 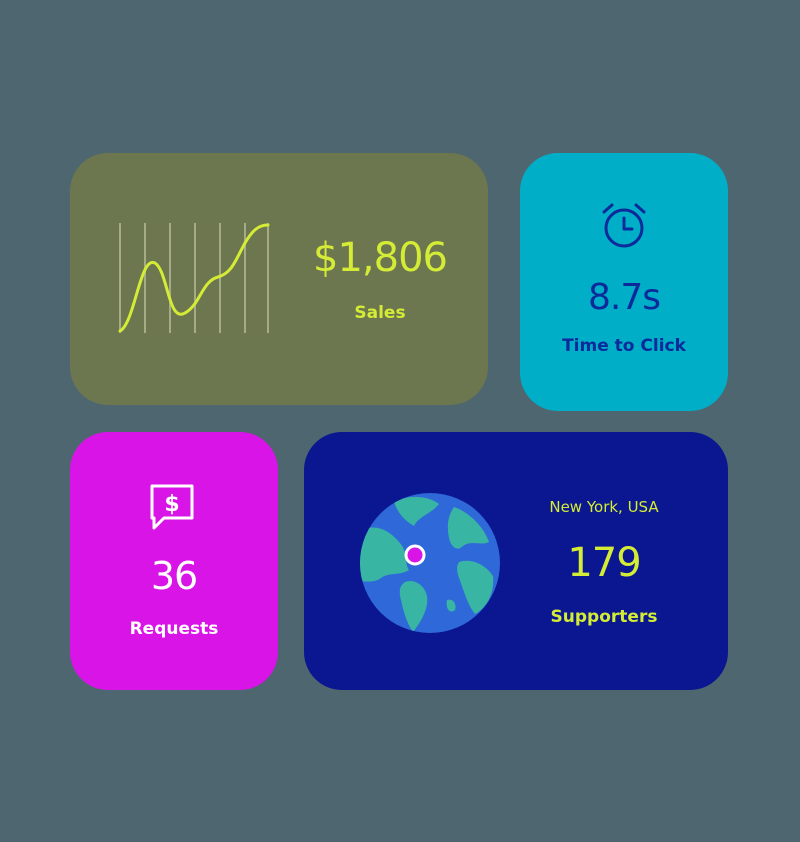 What do you see at coordinates (624, 297) in the screenshot?
I see `time-to-click-value: 8.7s` at bounding box center [624, 297].